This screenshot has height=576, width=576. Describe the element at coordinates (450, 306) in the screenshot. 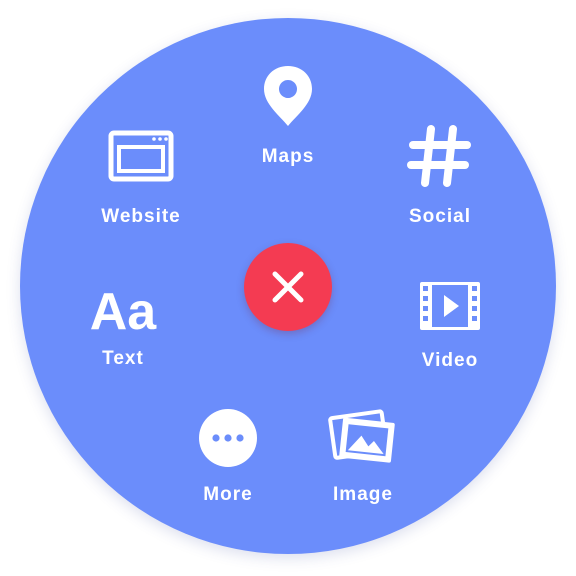

I see `film-strip-icon` at that location.